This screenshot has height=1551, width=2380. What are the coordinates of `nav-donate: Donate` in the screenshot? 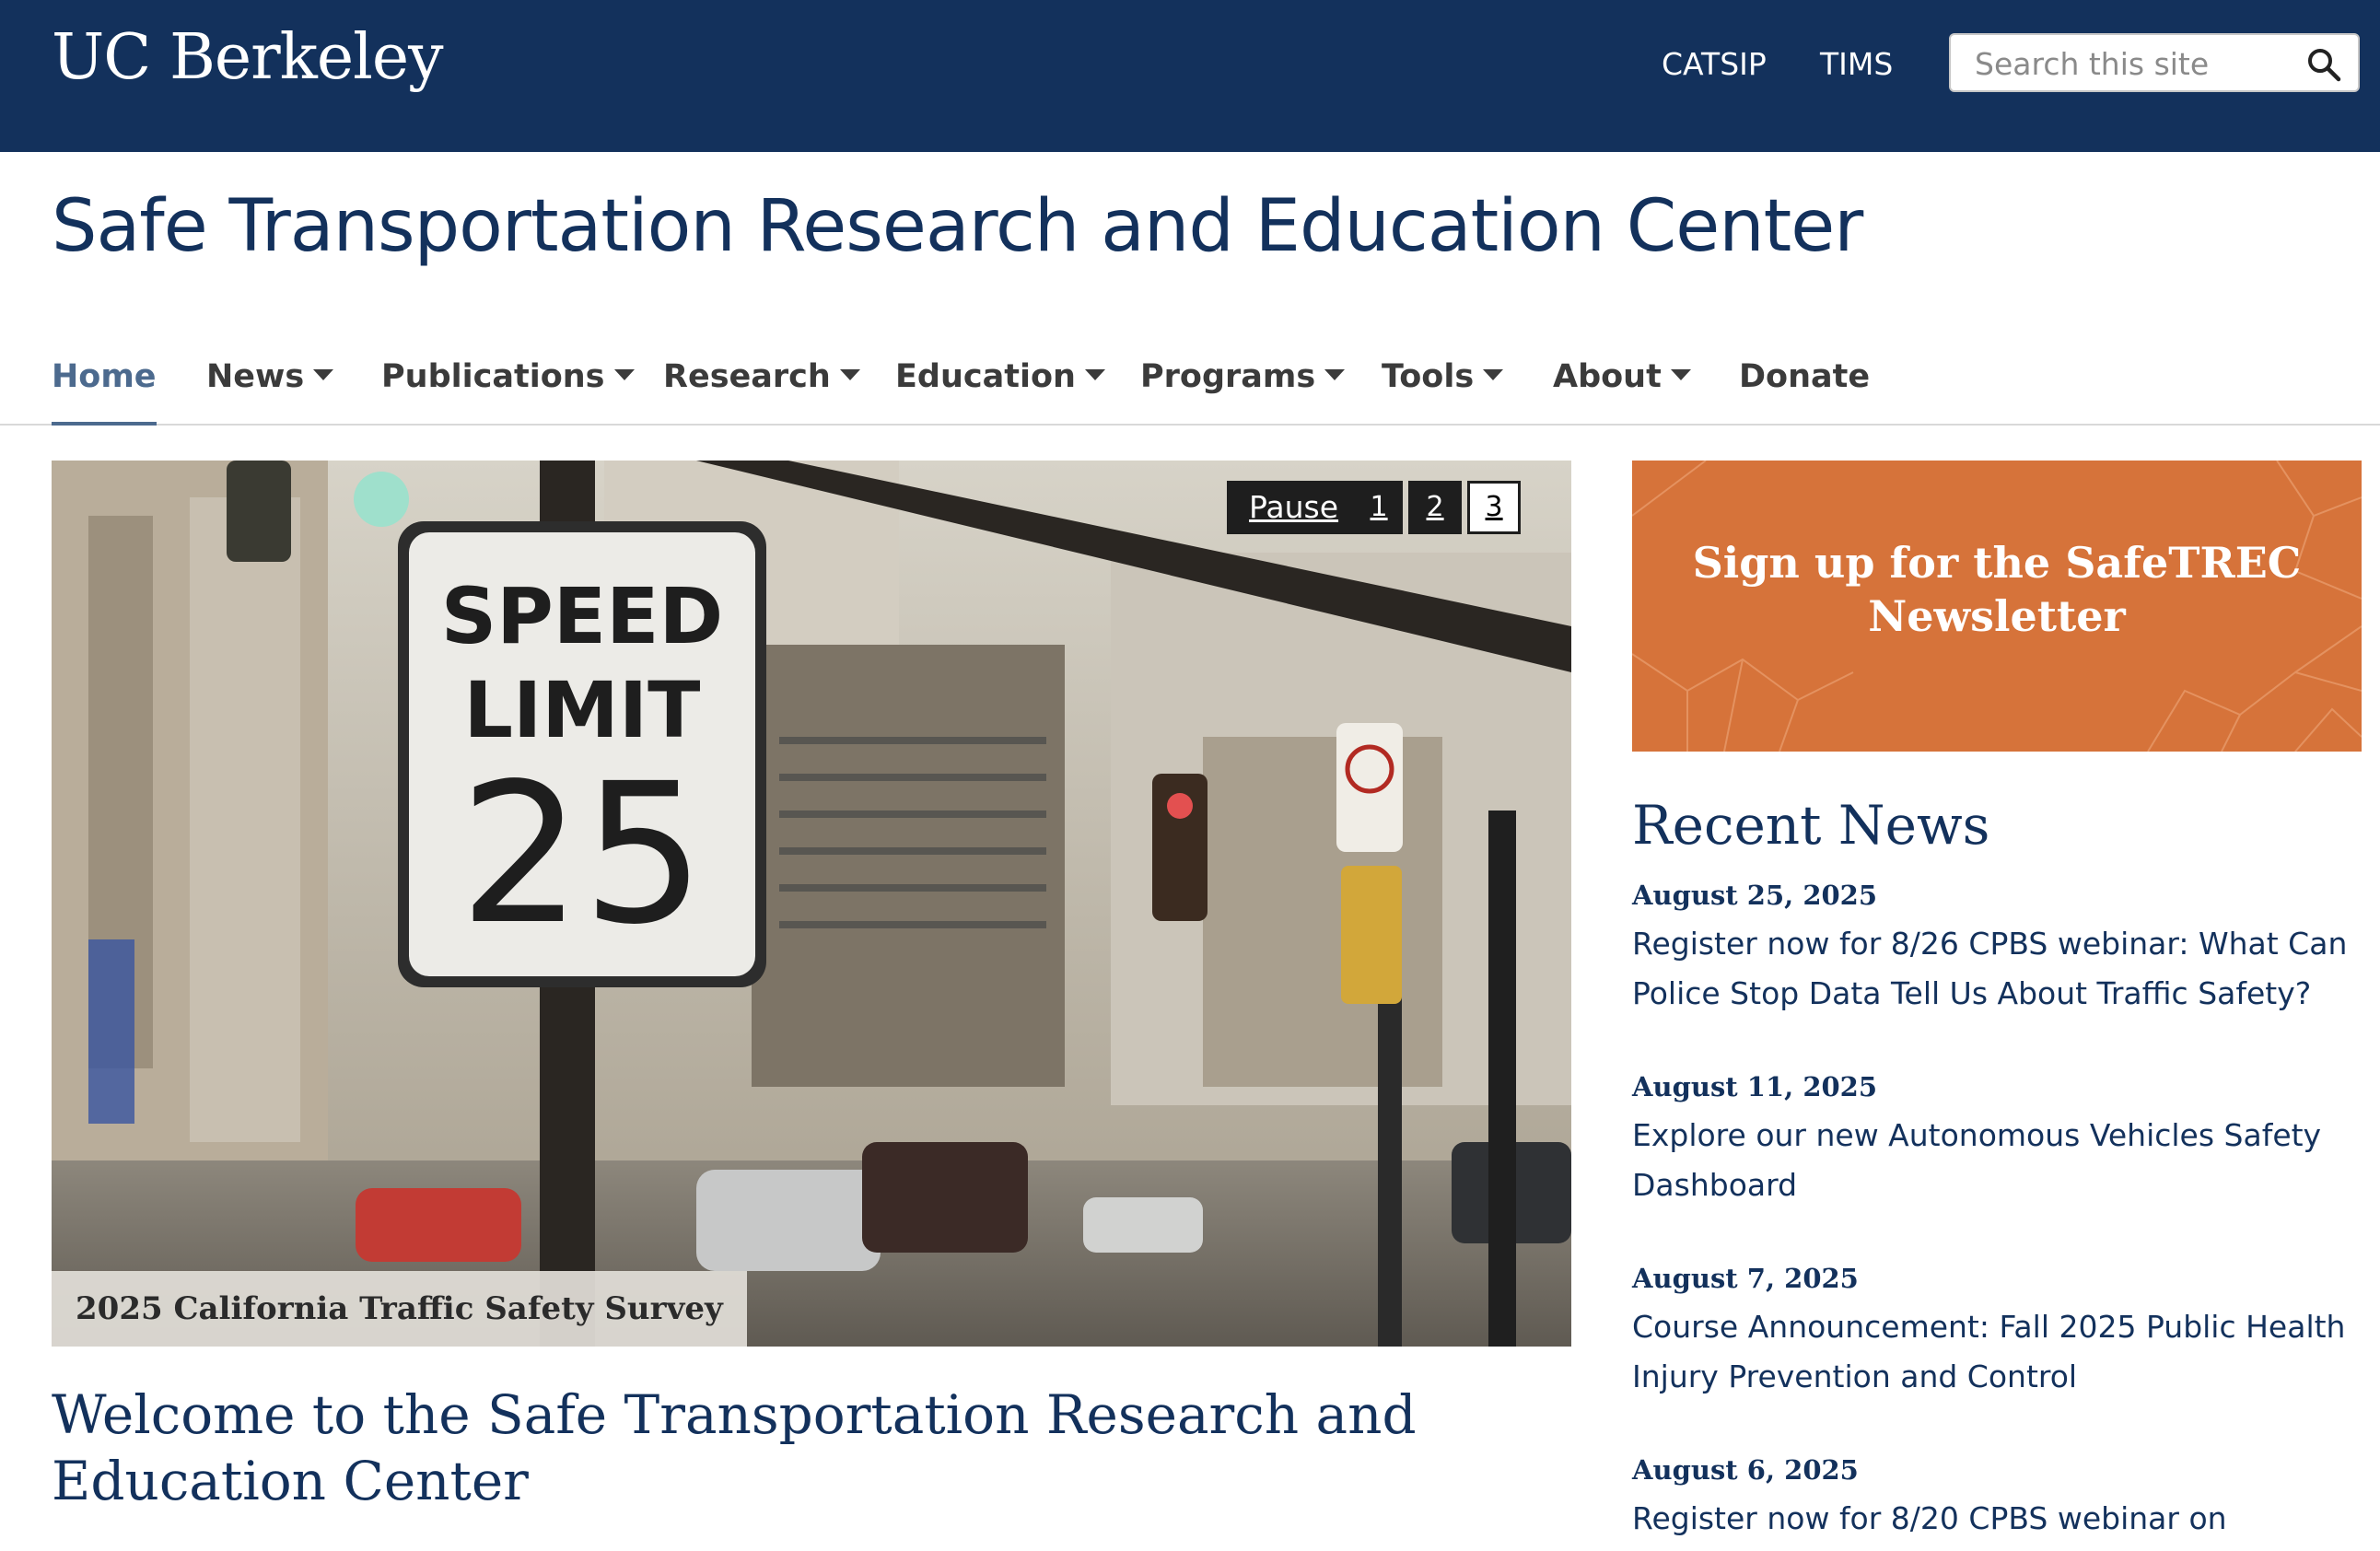 It's located at (1804, 376).